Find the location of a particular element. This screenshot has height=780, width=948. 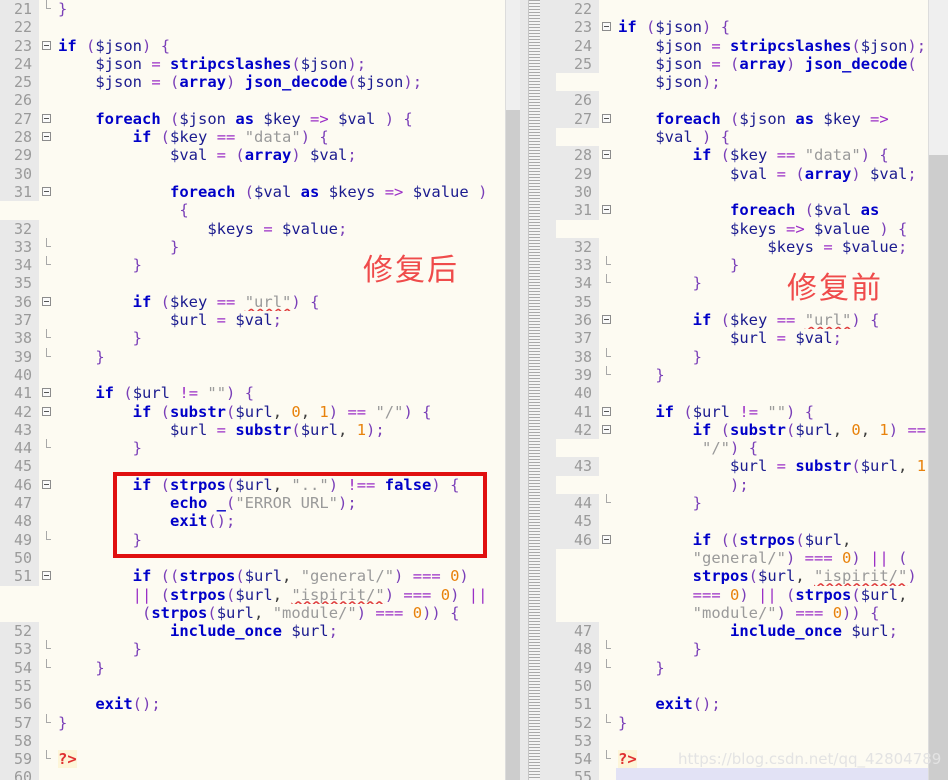

code-line-wrapped: ); is located at coordinates (742, 485).